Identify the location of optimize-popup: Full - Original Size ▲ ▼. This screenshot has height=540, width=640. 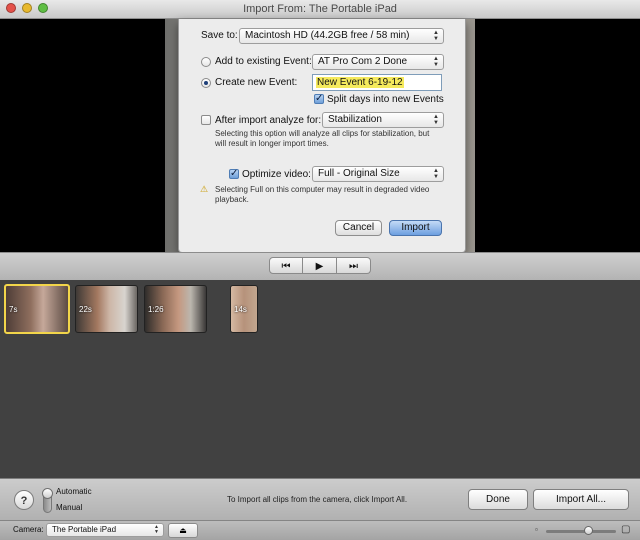
(378, 174).